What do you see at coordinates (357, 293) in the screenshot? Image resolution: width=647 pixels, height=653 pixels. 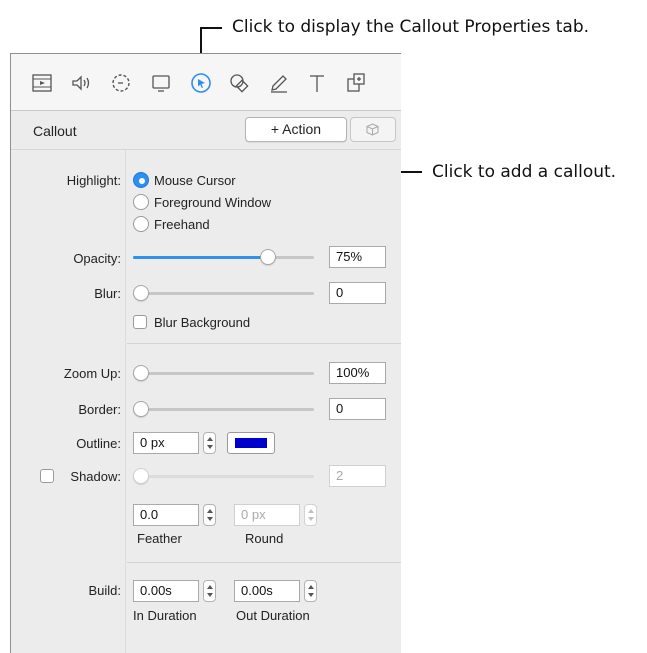 I see `blur-field: 0` at bounding box center [357, 293].